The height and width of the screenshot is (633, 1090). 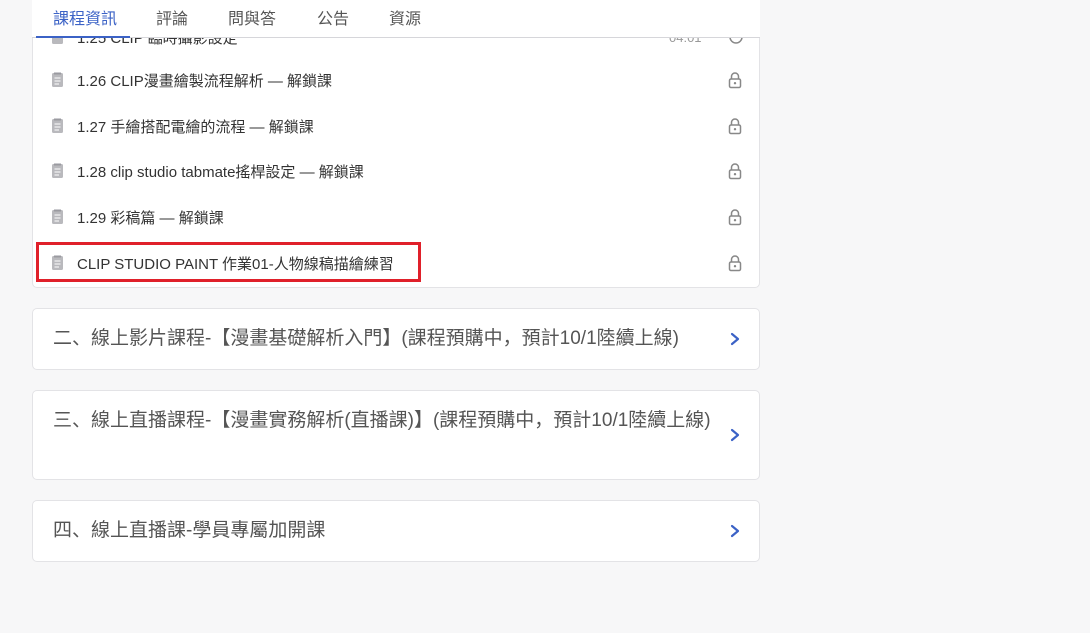 I want to click on lesson-item-1-28: 1.28 clip studio tabmate搖桿設定 — 解鎖課, so click(x=396, y=171).